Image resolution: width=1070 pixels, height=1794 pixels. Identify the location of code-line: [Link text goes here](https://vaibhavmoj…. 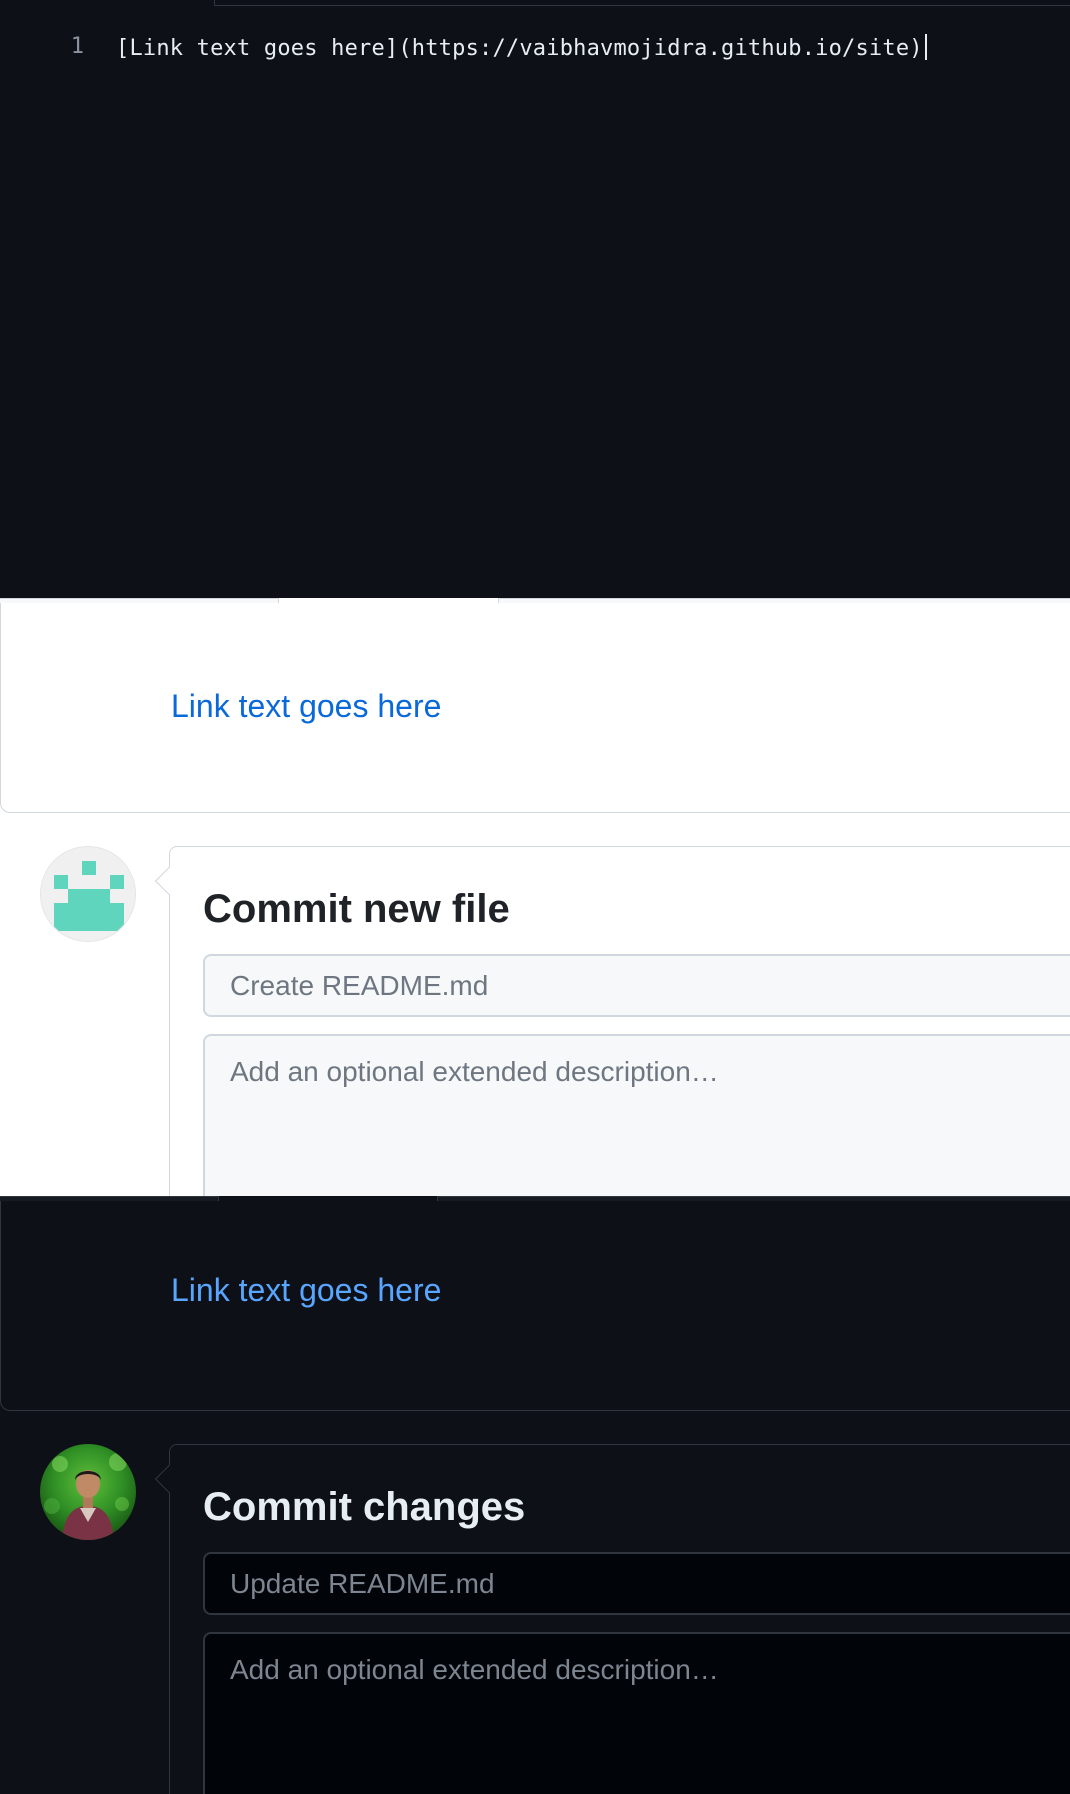
(521, 47).